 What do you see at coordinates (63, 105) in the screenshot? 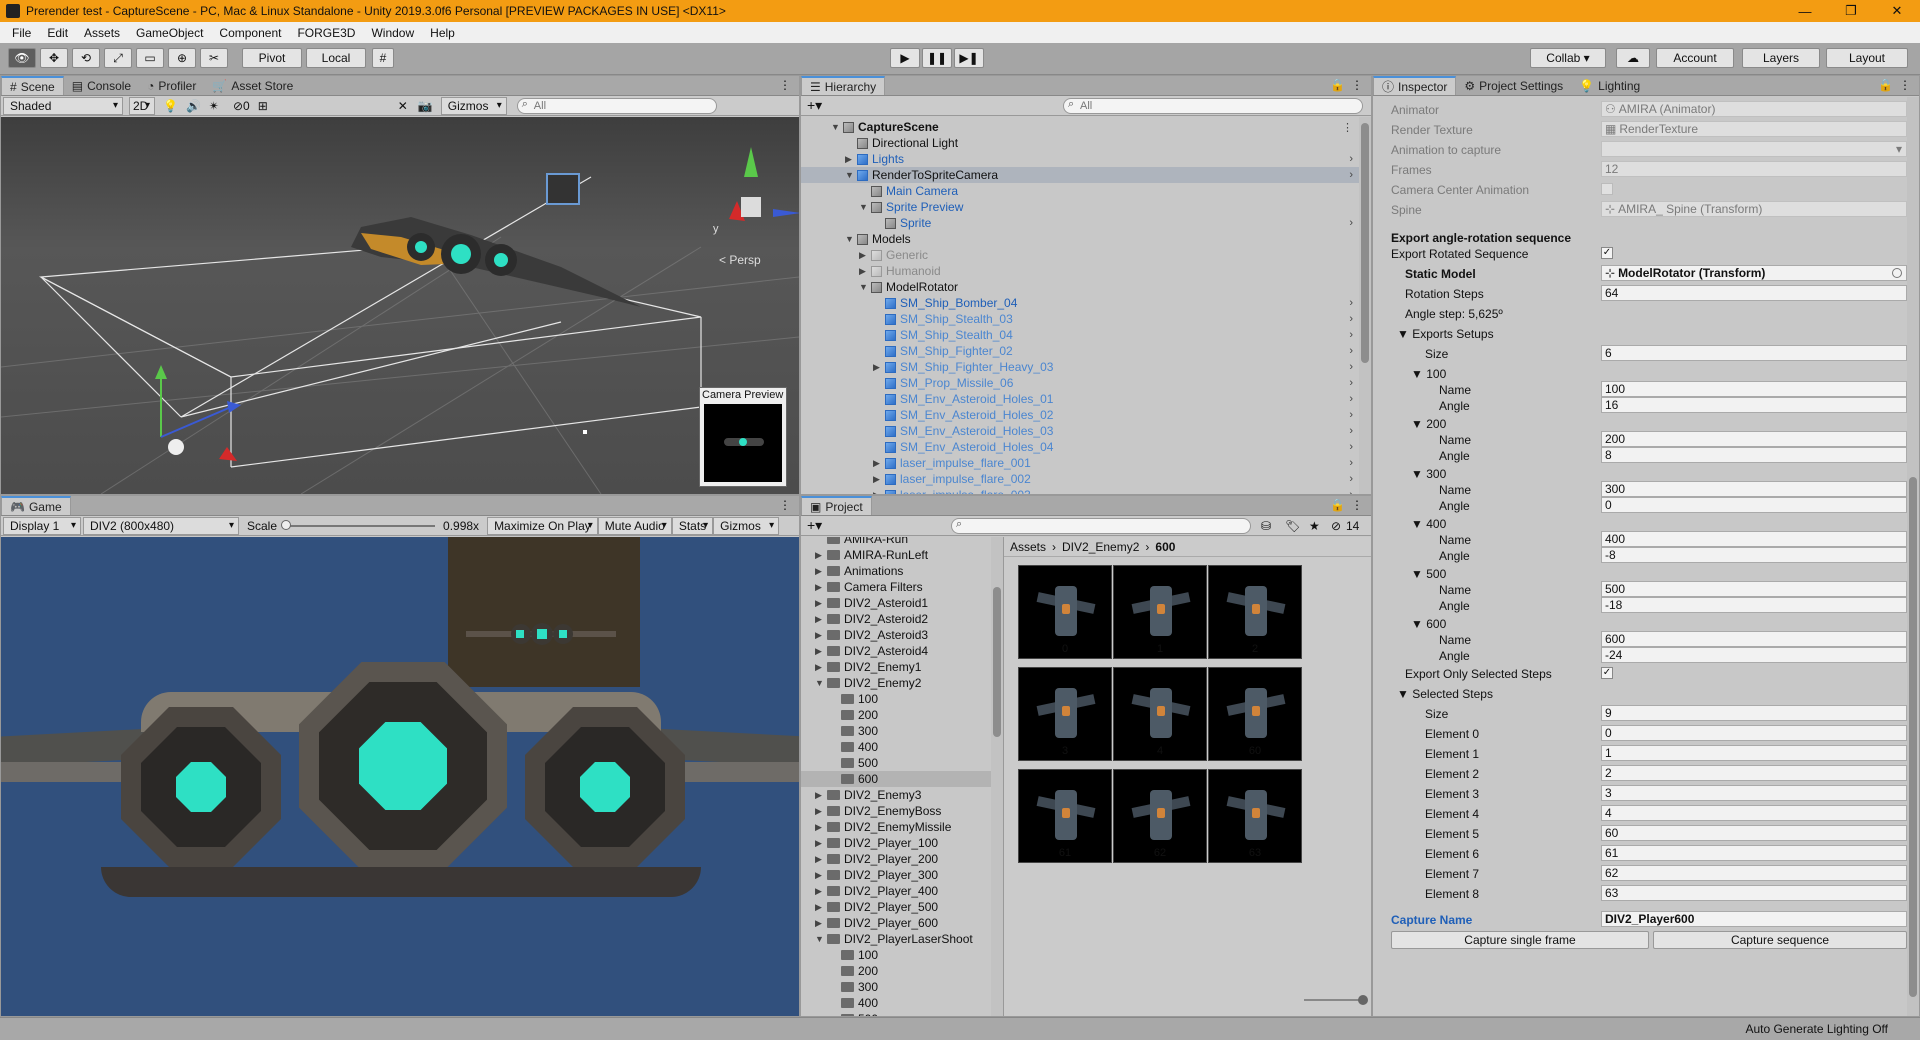
I see `shading-mode-dropdown: Shaded` at bounding box center [63, 105].